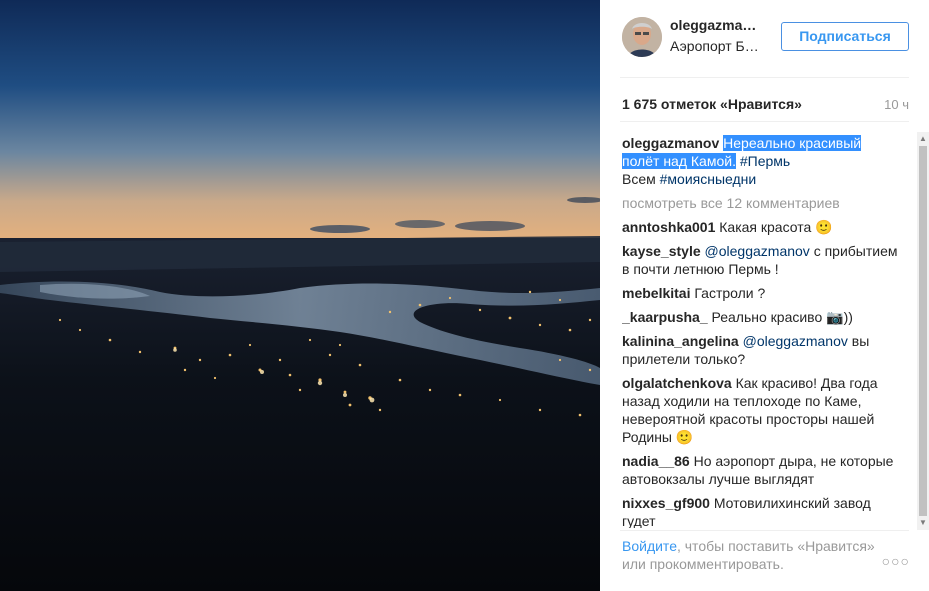 This screenshot has width=929, height=591. What do you see at coordinates (764, 530) in the screenshot?
I see `footer-divider` at bounding box center [764, 530].